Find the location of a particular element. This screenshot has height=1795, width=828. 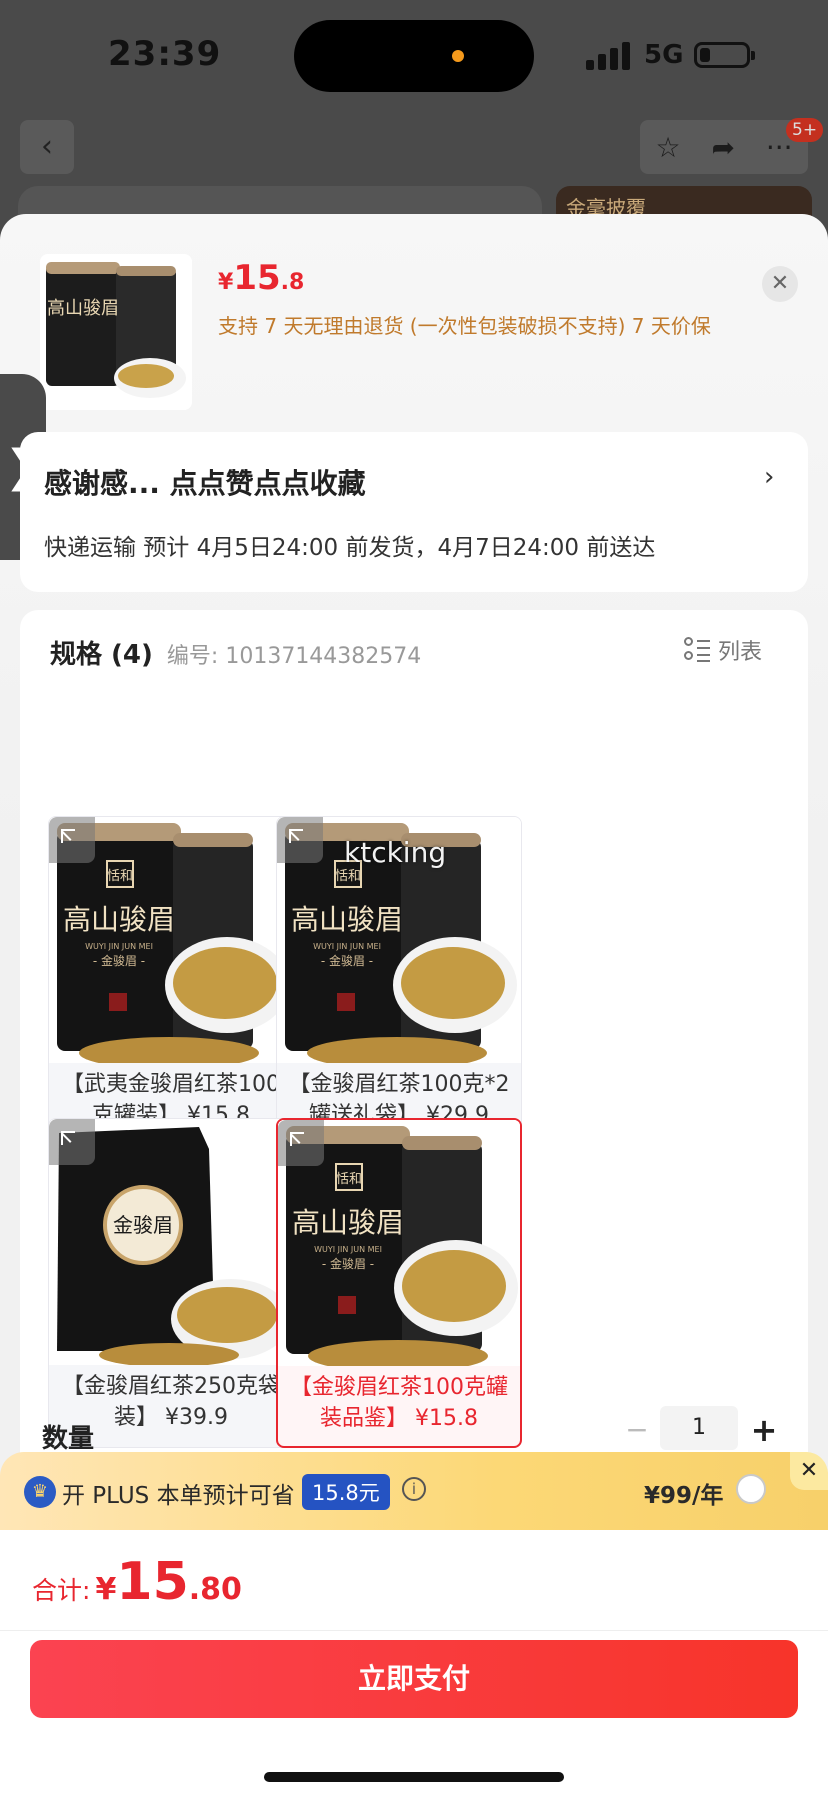

share-icon: ➦ is located at coordinates (723, 147).